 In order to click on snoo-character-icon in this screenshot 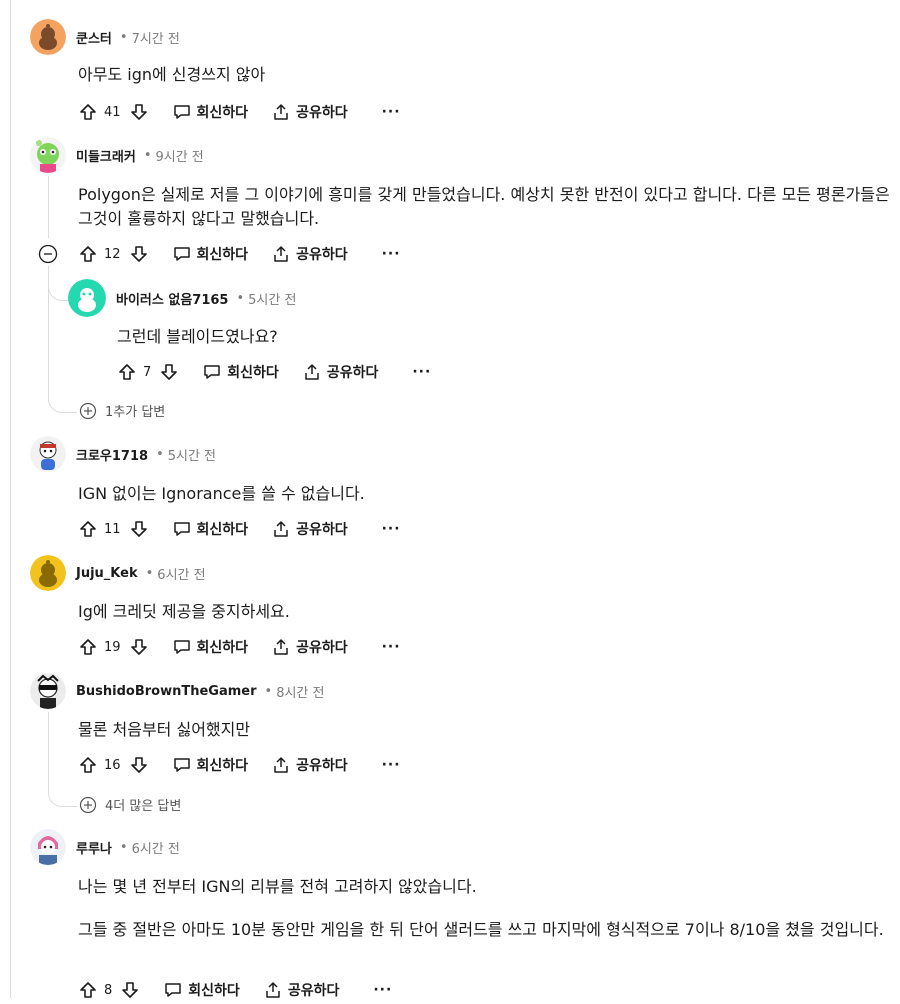, I will do `click(48, 454)`.